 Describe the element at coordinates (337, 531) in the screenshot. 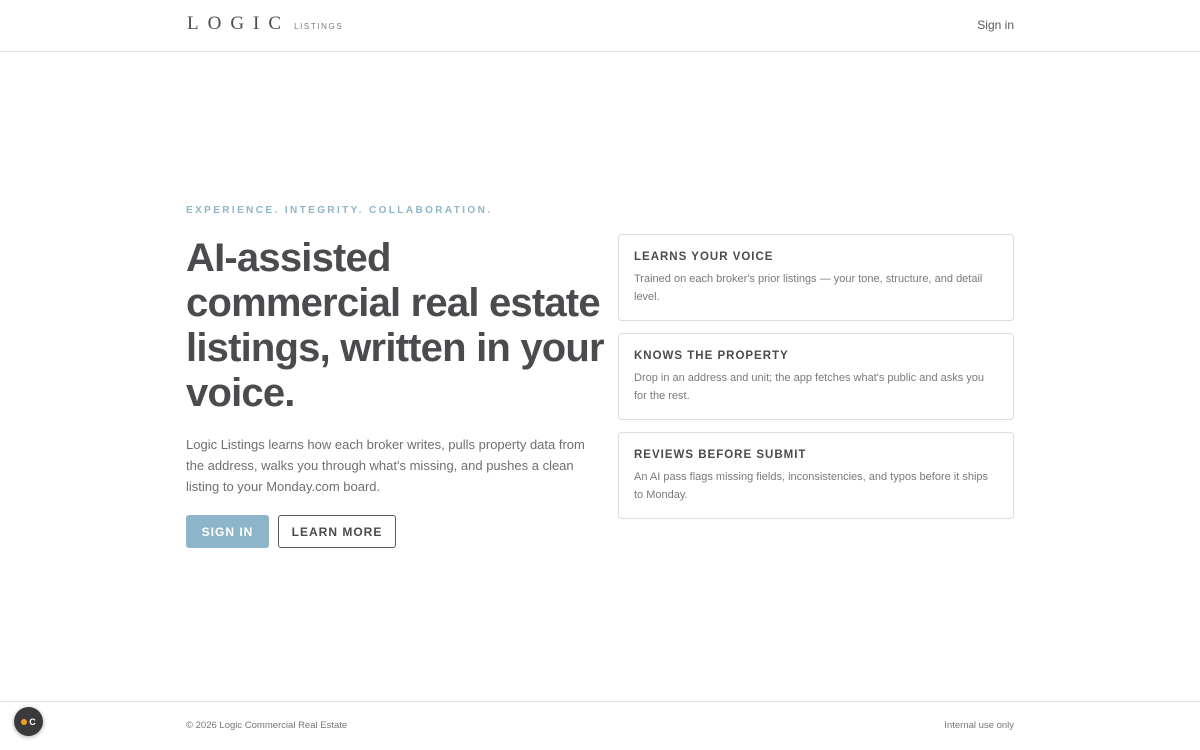

I see `learn-more-button: LEARN MORE` at that location.